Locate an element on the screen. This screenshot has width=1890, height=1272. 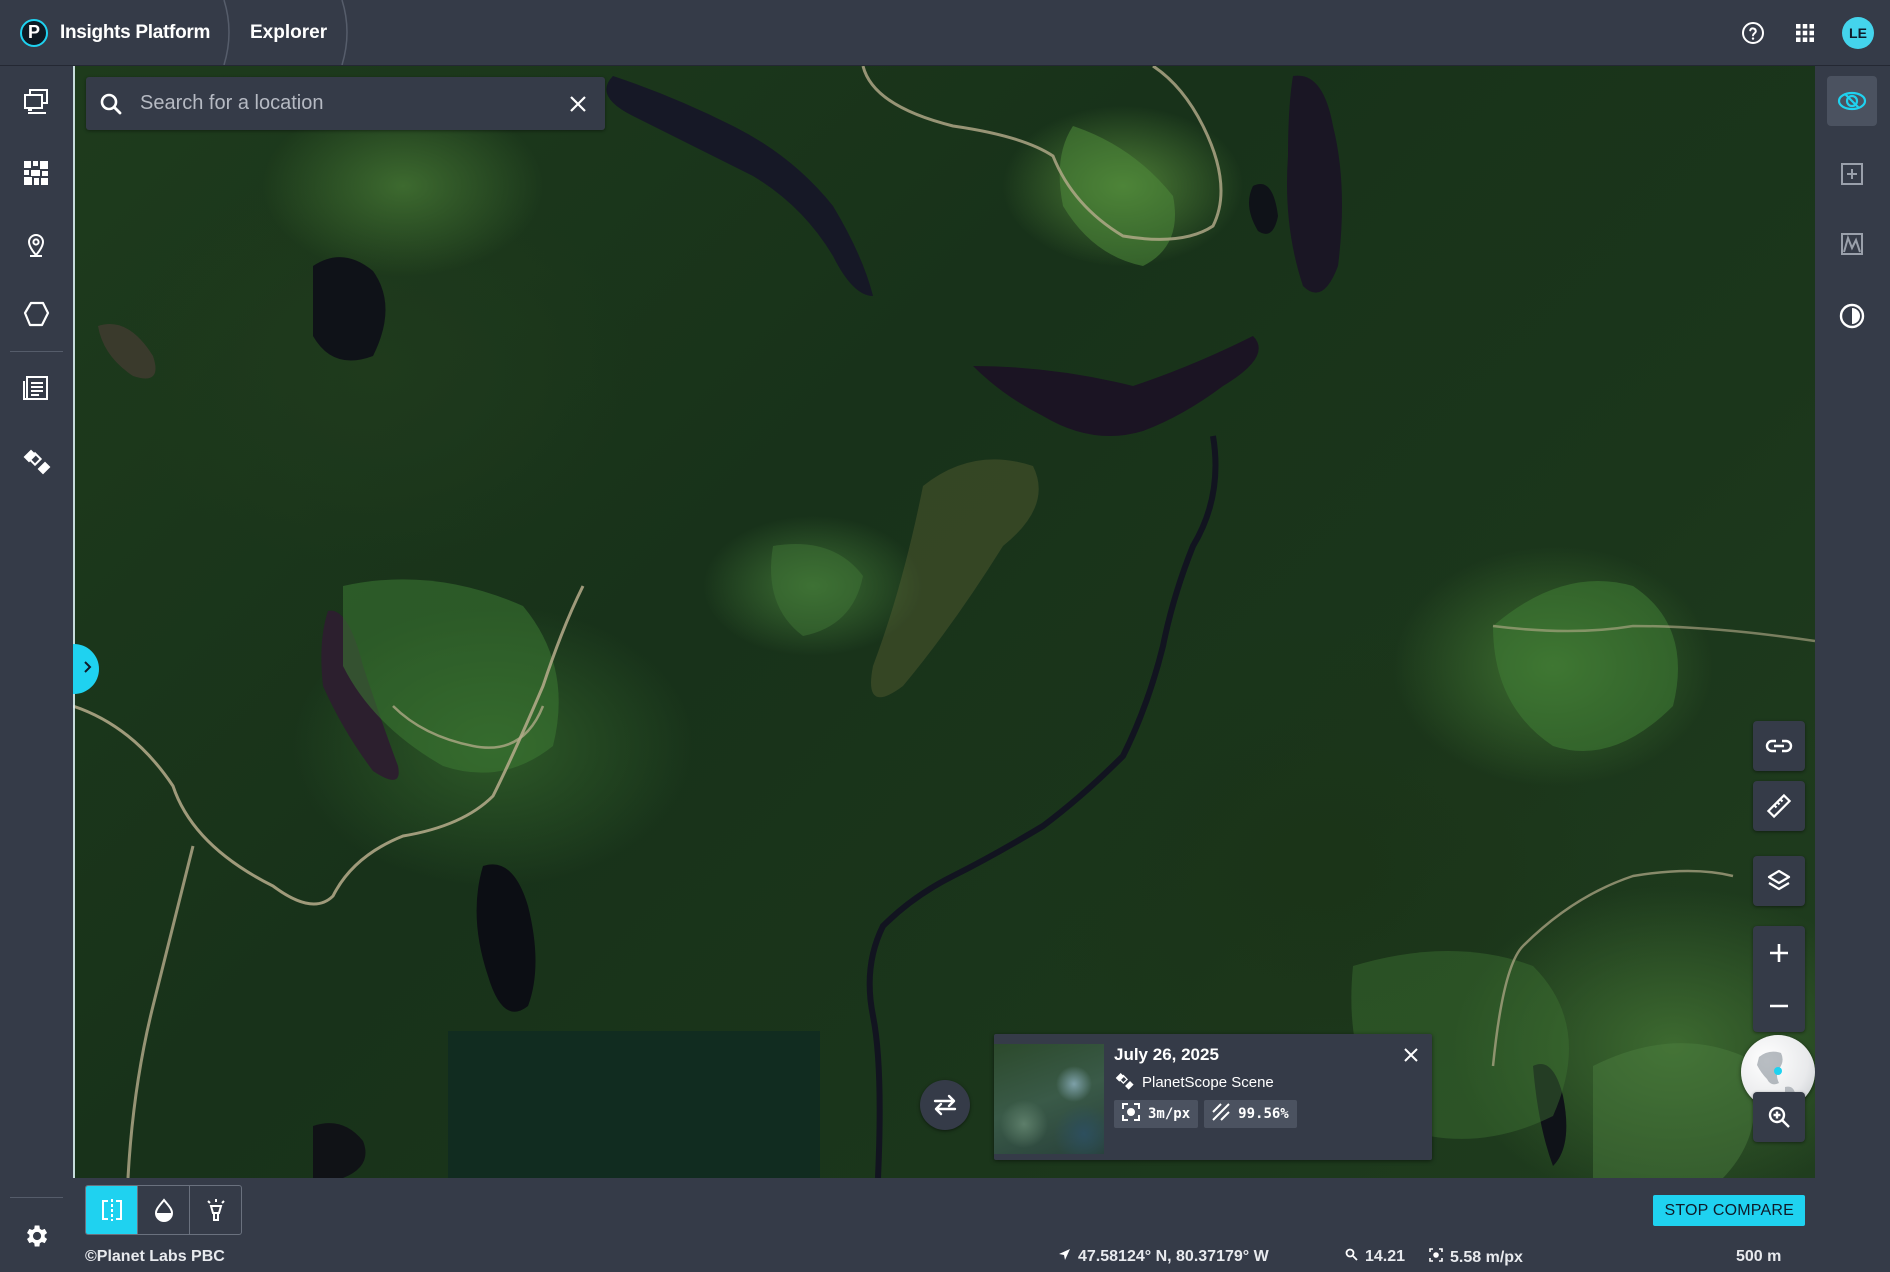
stop-compare-button: STOP COMPARE is located at coordinates (1729, 1210).